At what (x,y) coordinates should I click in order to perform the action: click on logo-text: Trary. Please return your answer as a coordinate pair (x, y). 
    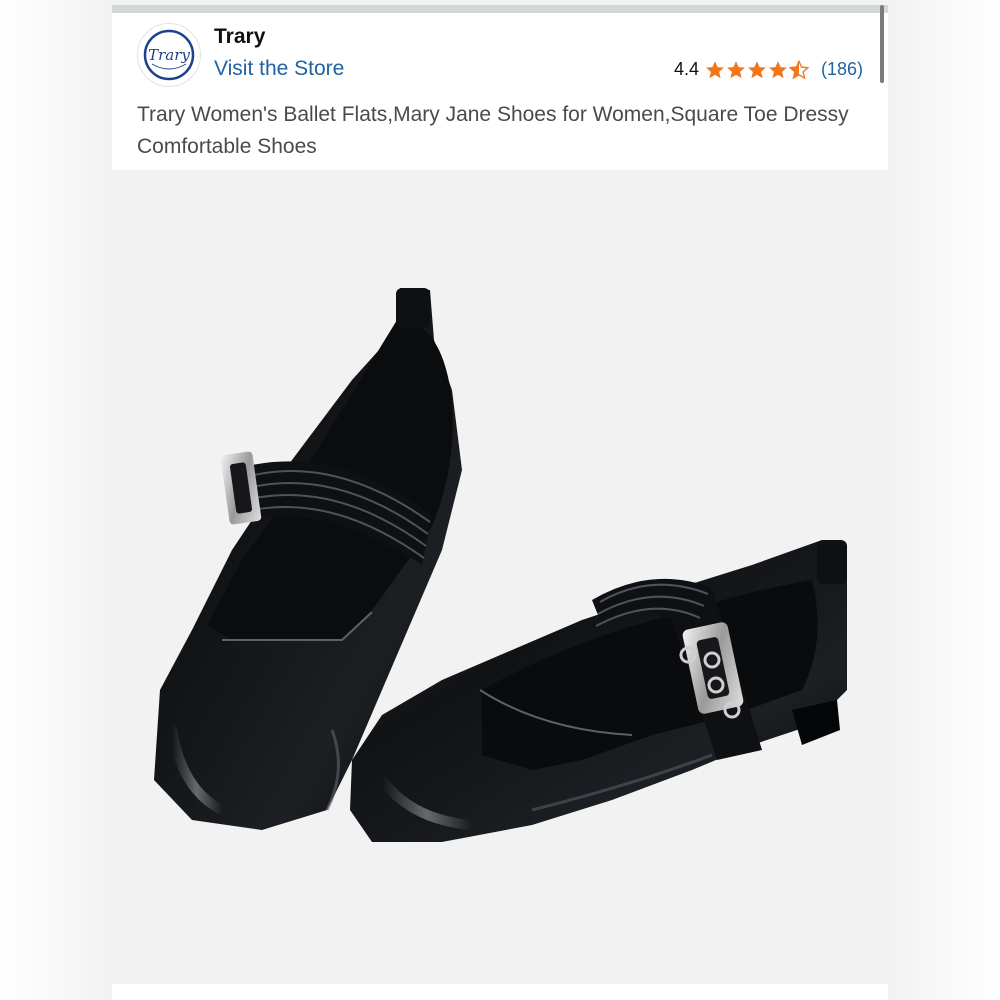
    Looking at the image, I should click on (169, 55).